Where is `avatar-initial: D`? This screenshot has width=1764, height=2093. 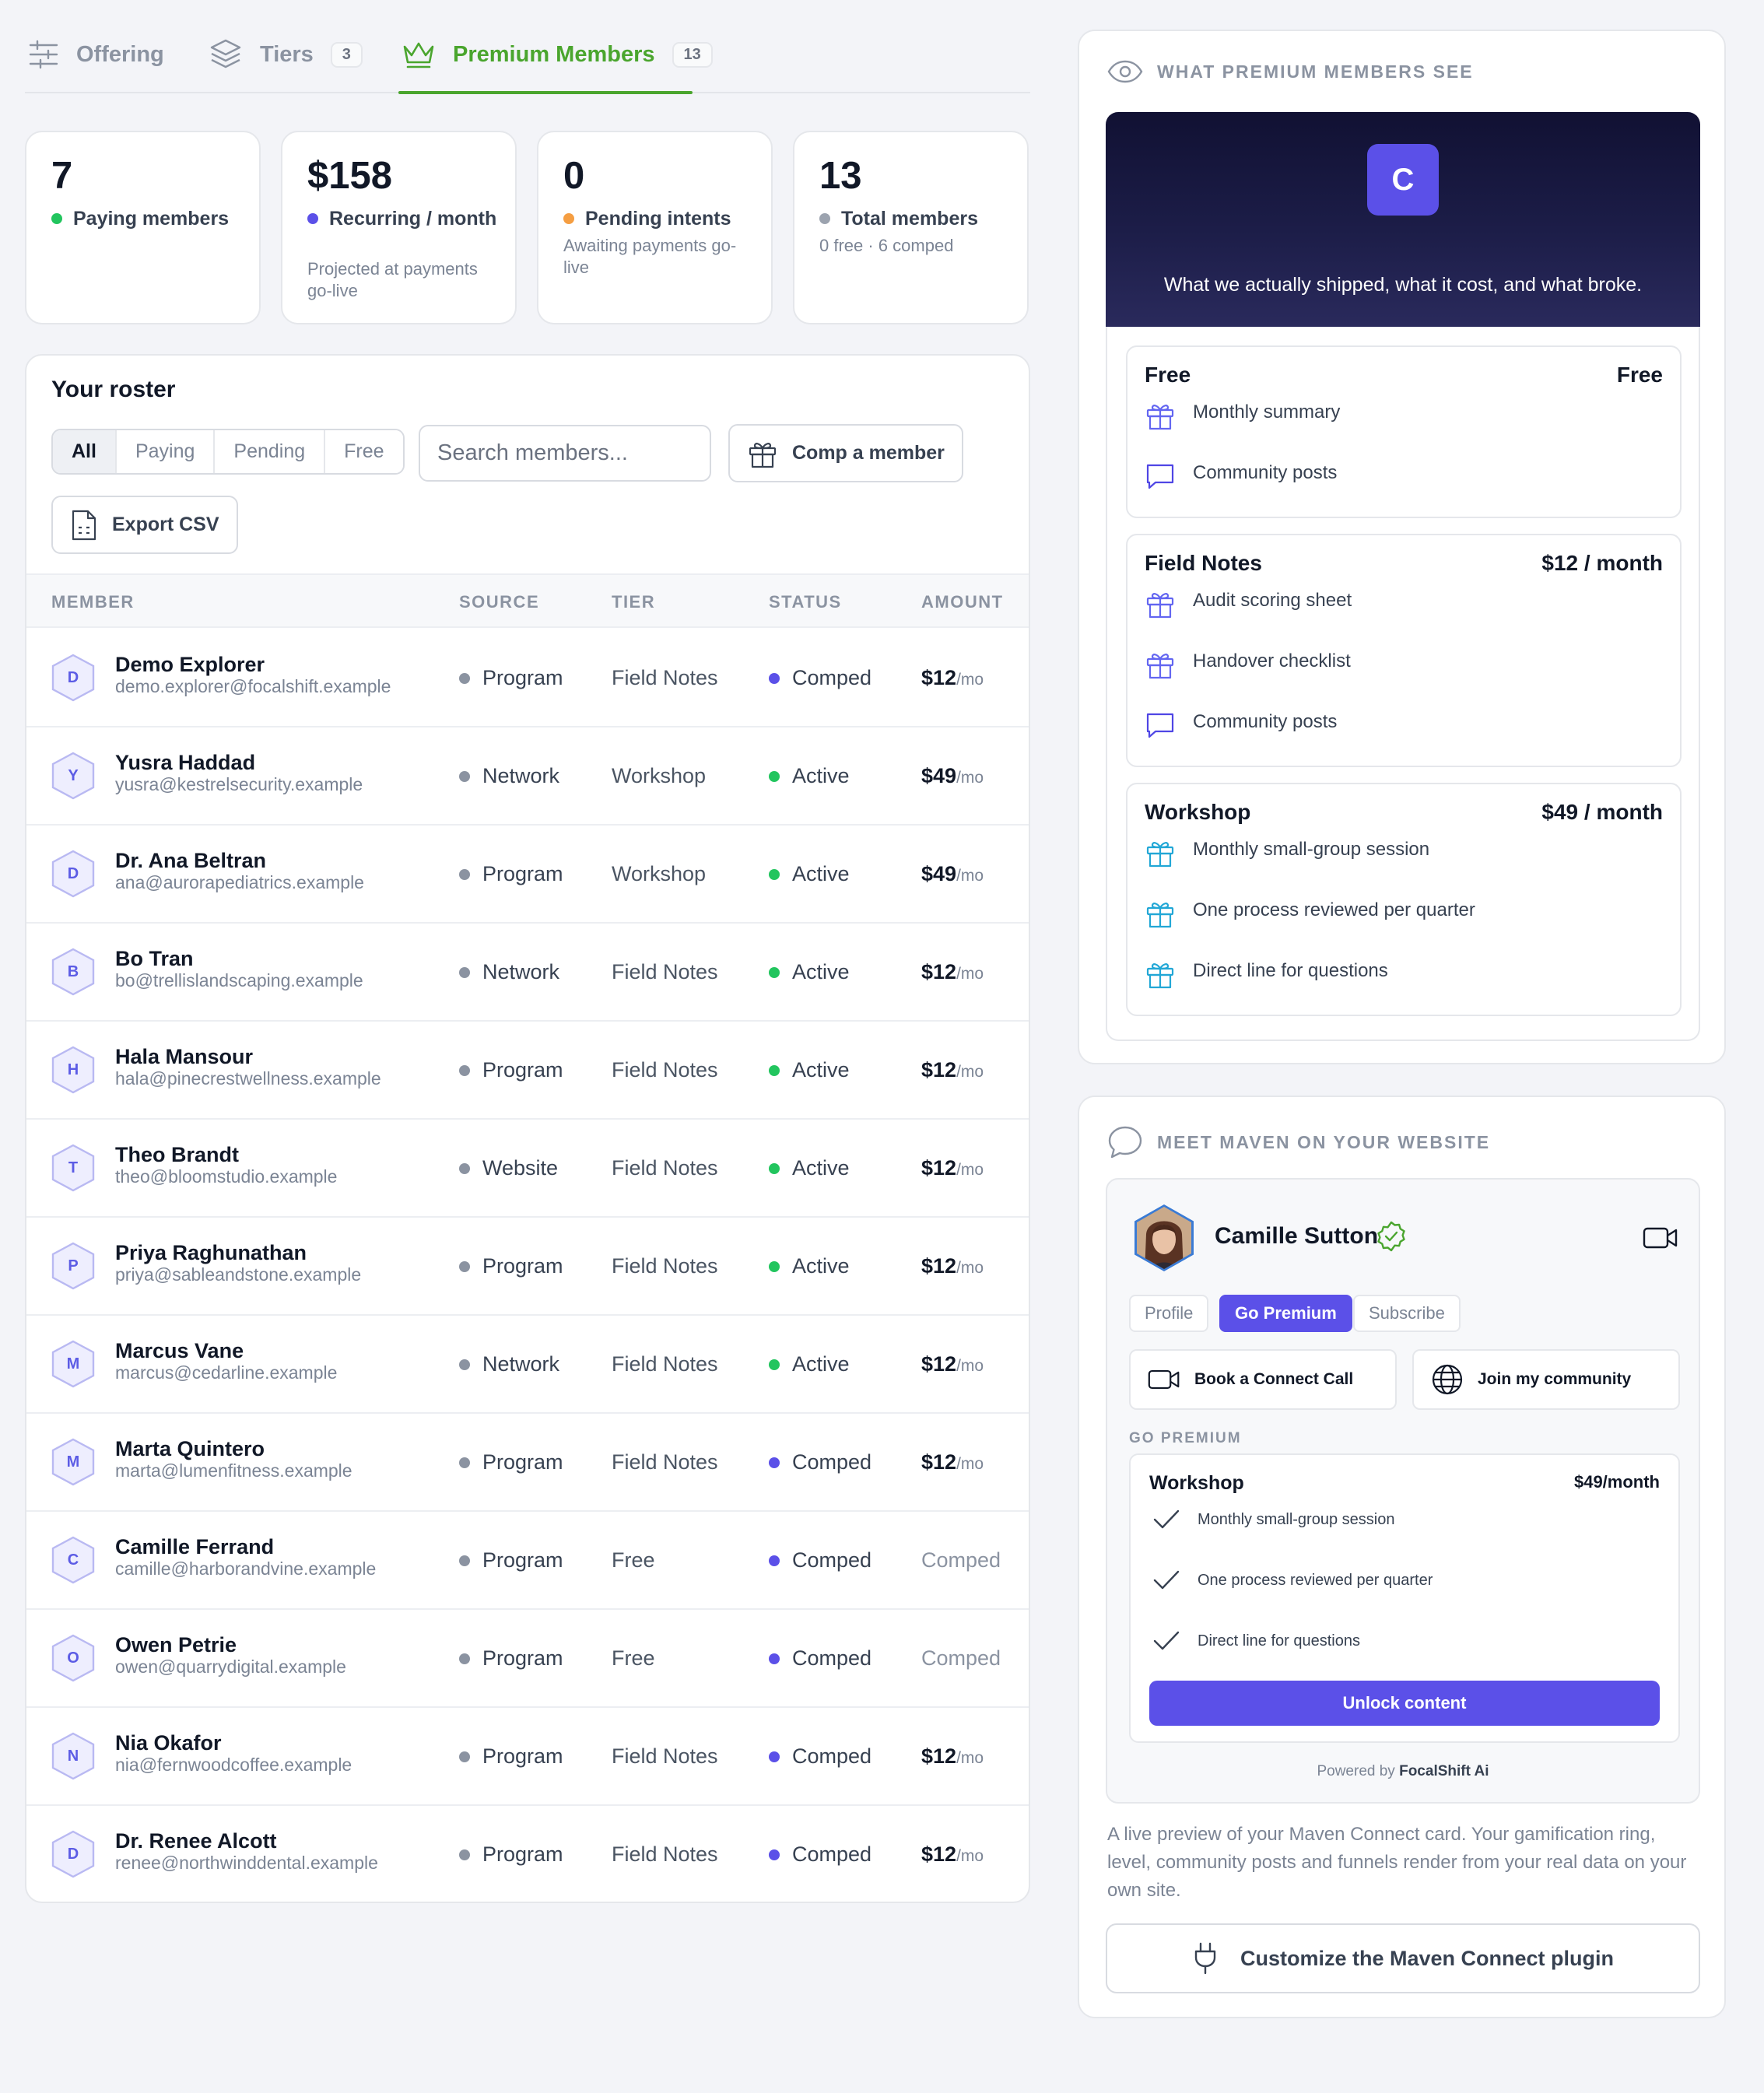 avatar-initial: D is located at coordinates (73, 873).